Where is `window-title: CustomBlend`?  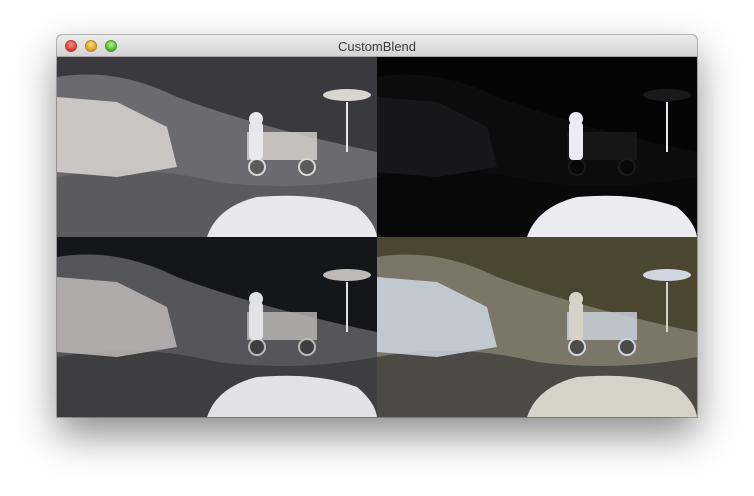 window-title: CustomBlend is located at coordinates (377, 46).